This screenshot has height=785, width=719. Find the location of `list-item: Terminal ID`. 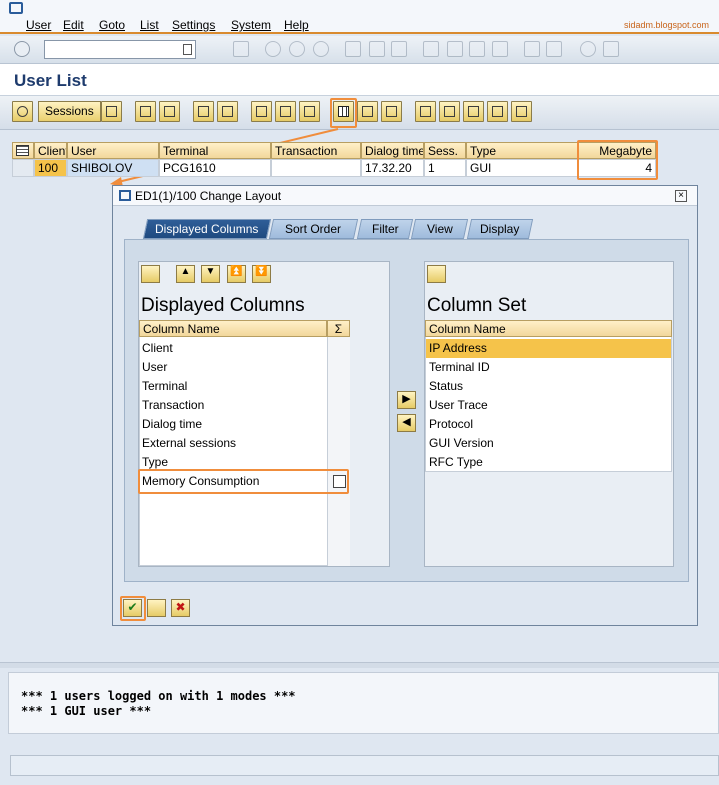

list-item: Terminal ID is located at coordinates (459, 367).